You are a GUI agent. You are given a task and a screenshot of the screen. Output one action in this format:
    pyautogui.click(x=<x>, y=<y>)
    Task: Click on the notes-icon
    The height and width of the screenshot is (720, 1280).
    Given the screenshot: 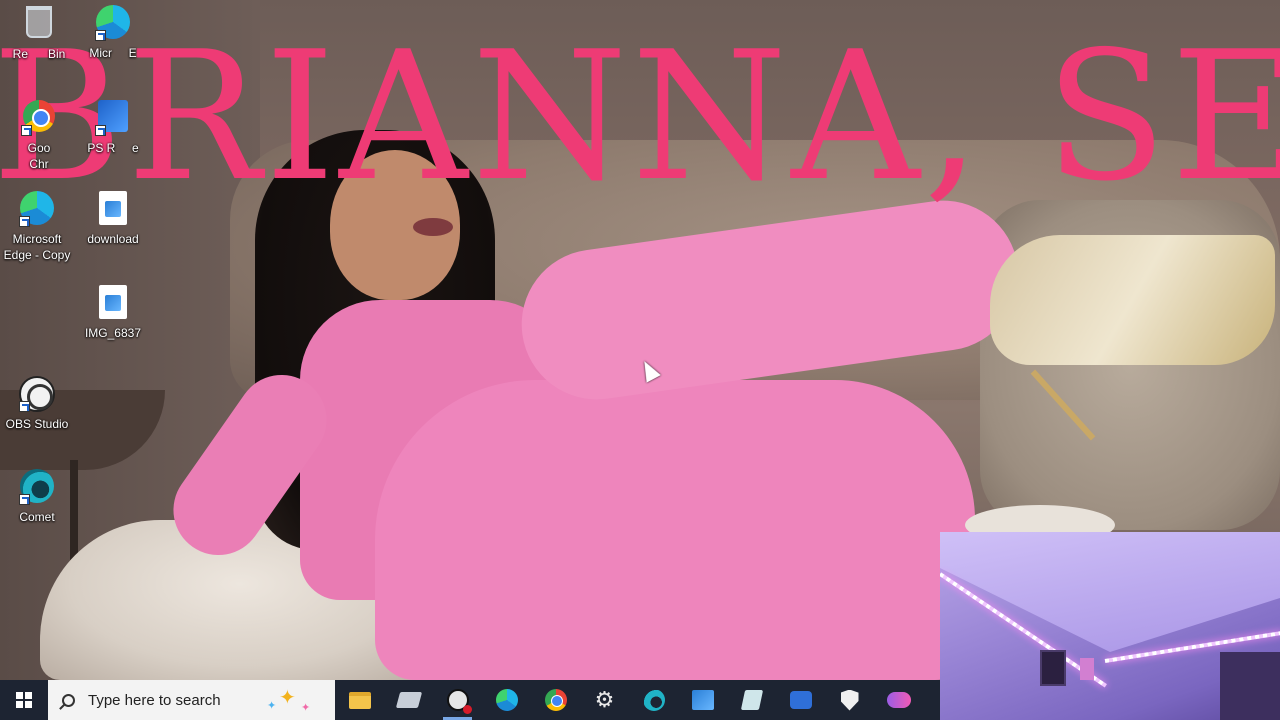 What is the action you would take?
    pyautogui.click(x=751, y=700)
    